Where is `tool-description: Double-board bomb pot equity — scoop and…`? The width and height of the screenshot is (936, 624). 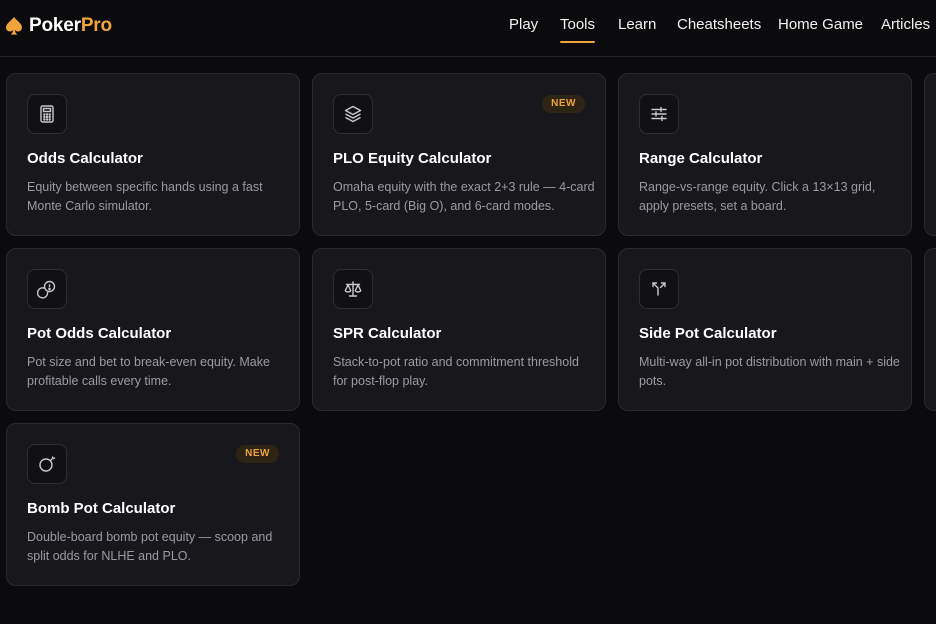 tool-description: Double-board bomb pot equity — scoop and… is located at coordinates (150, 546).